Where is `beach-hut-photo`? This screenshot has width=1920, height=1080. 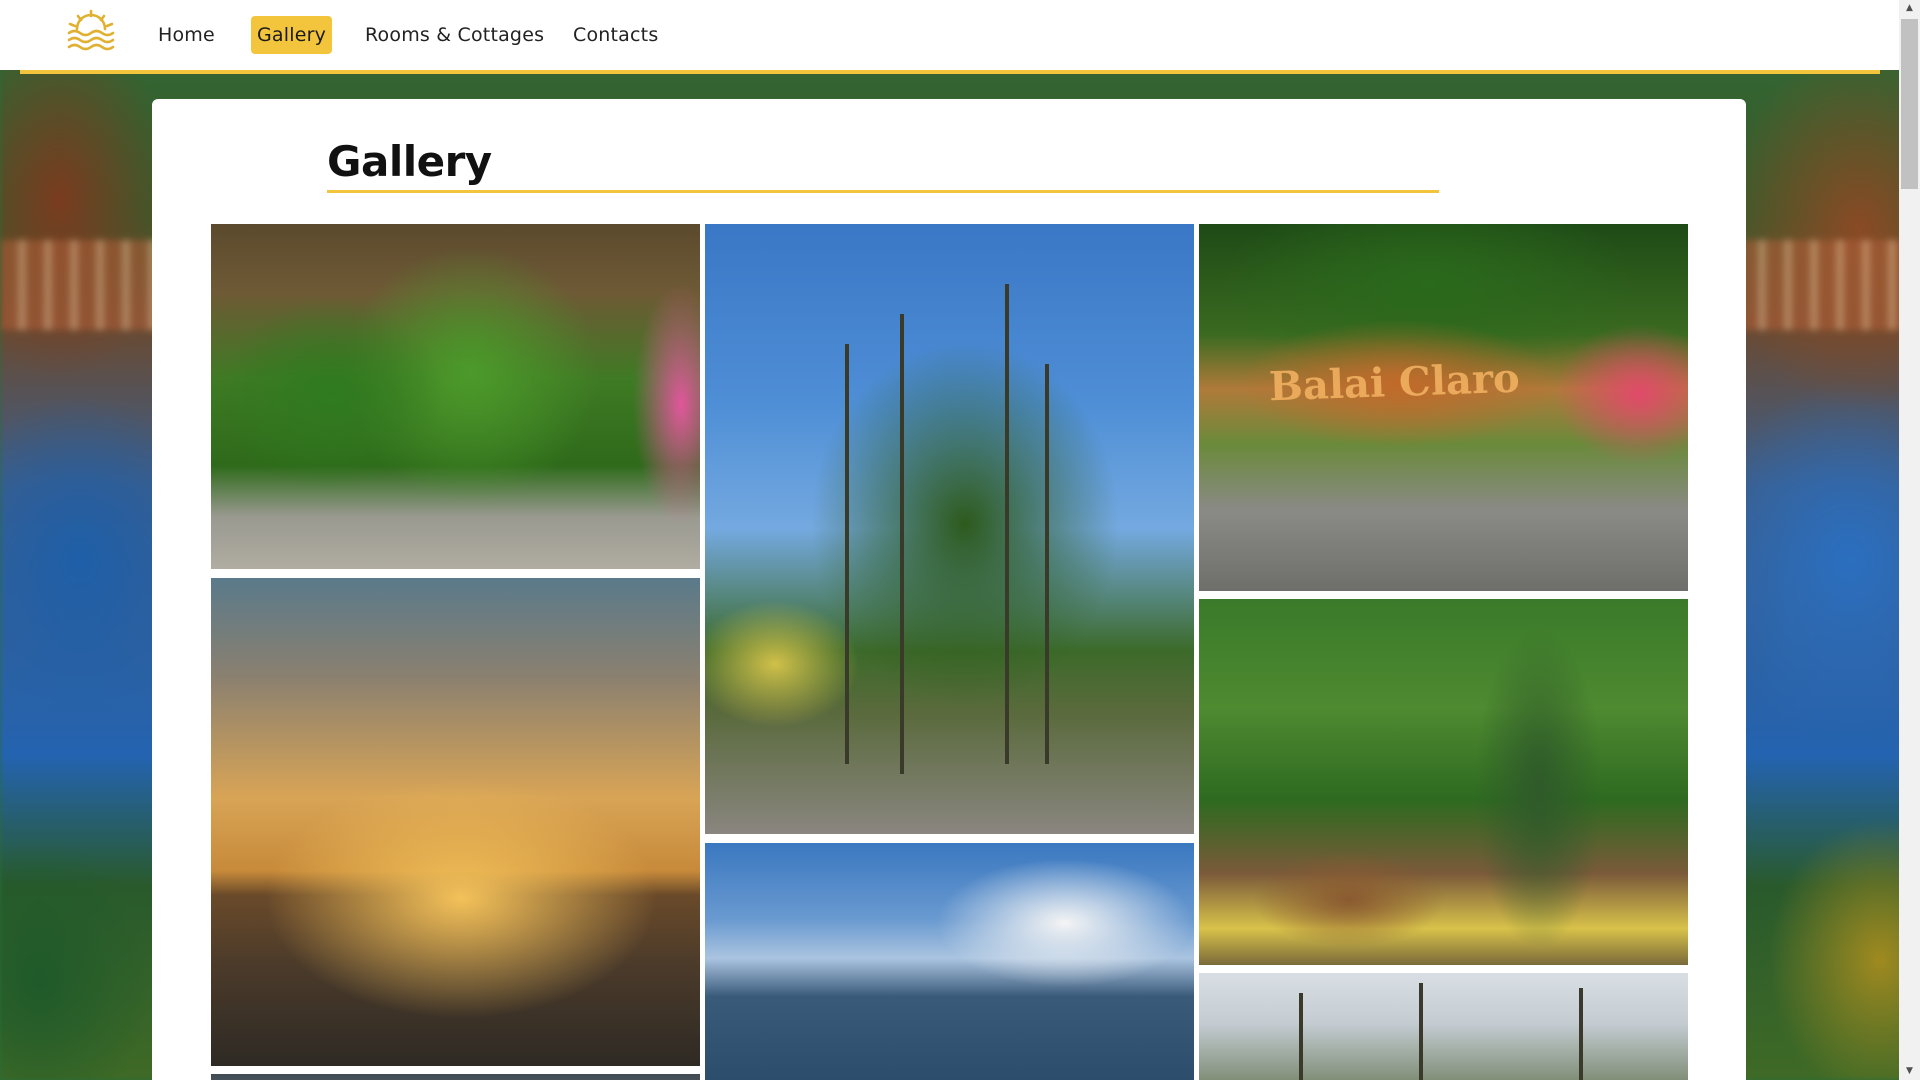
beach-hut-photo is located at coordinates (949, 961).